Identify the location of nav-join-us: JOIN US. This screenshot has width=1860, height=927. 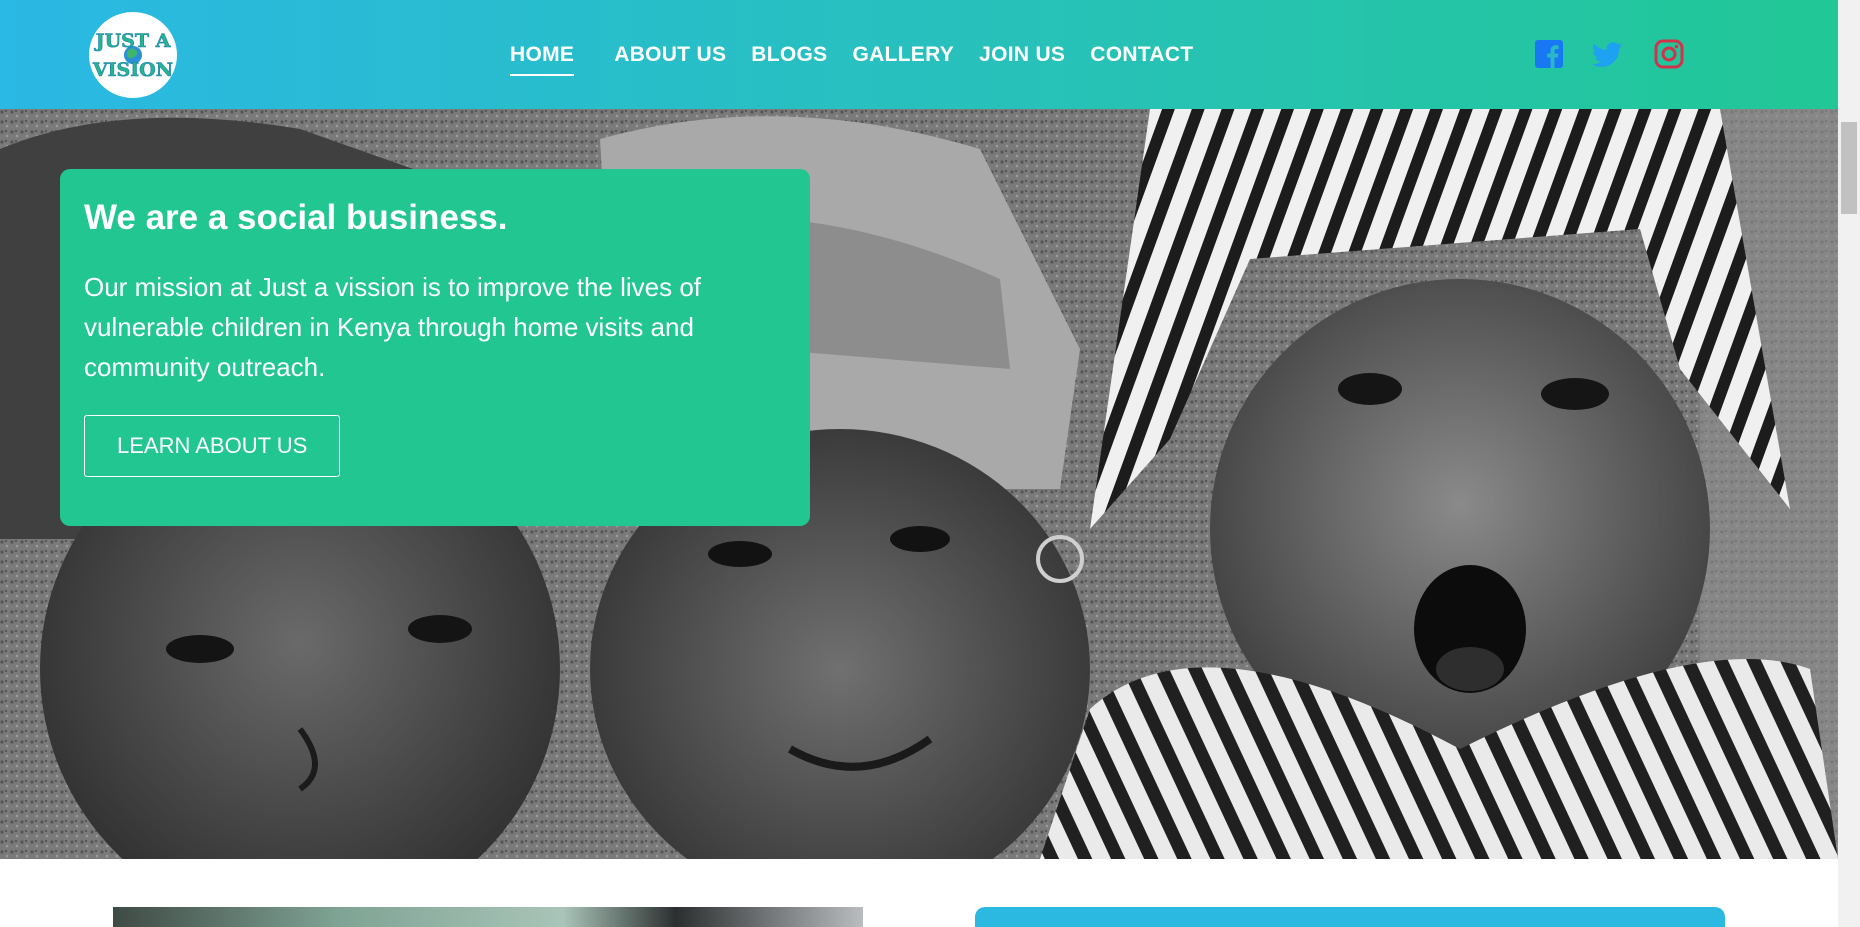
(1022, 55).